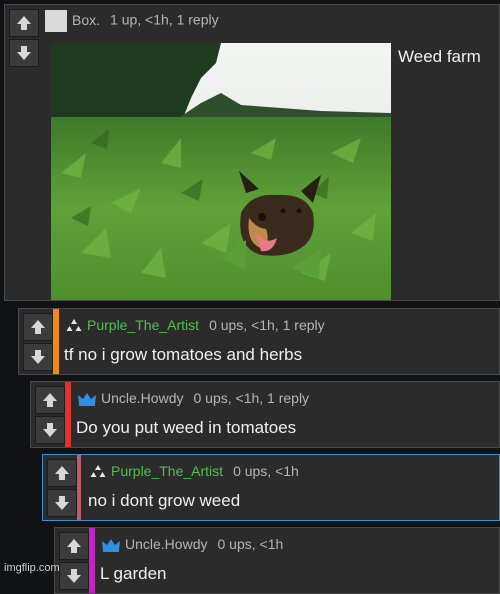 The image size is (500, 594). What do you see at coordinates (439, 56) in the screenshot?
I see `comment-text: Weed farm` at bounding box center [439, 56].